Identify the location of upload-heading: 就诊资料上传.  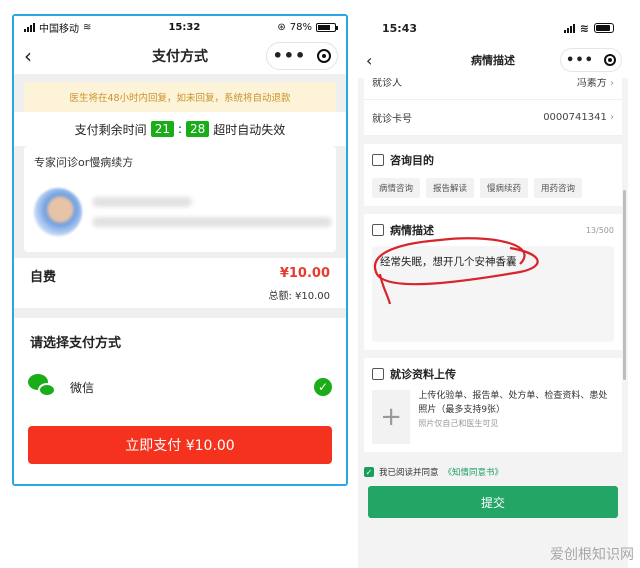
(493, 374).